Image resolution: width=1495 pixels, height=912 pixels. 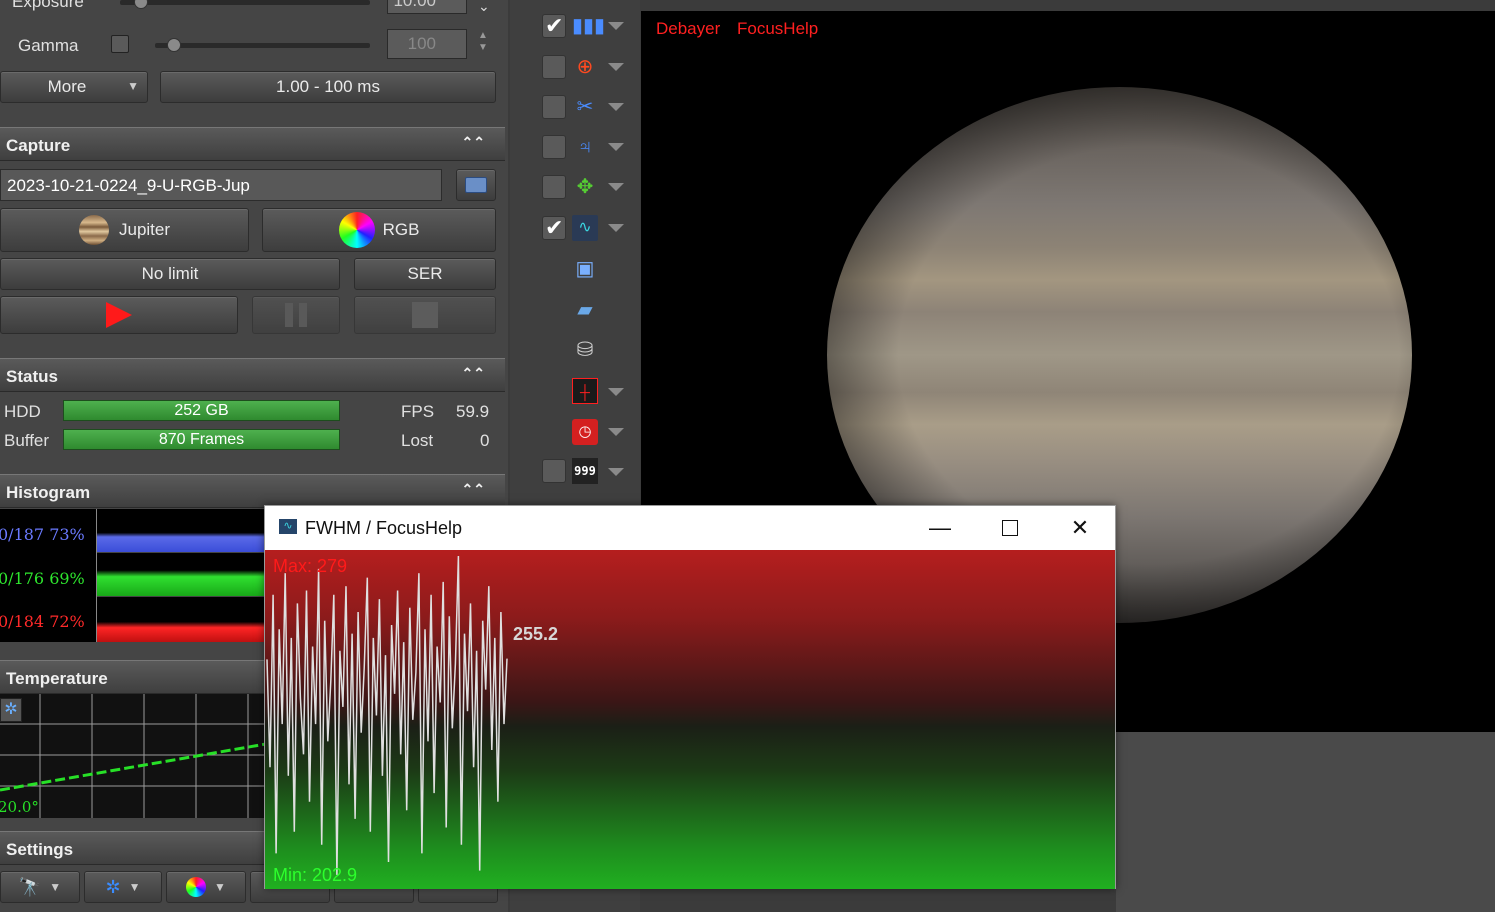 I want to click on gamma-checkbox, so click(x=120, y=44).